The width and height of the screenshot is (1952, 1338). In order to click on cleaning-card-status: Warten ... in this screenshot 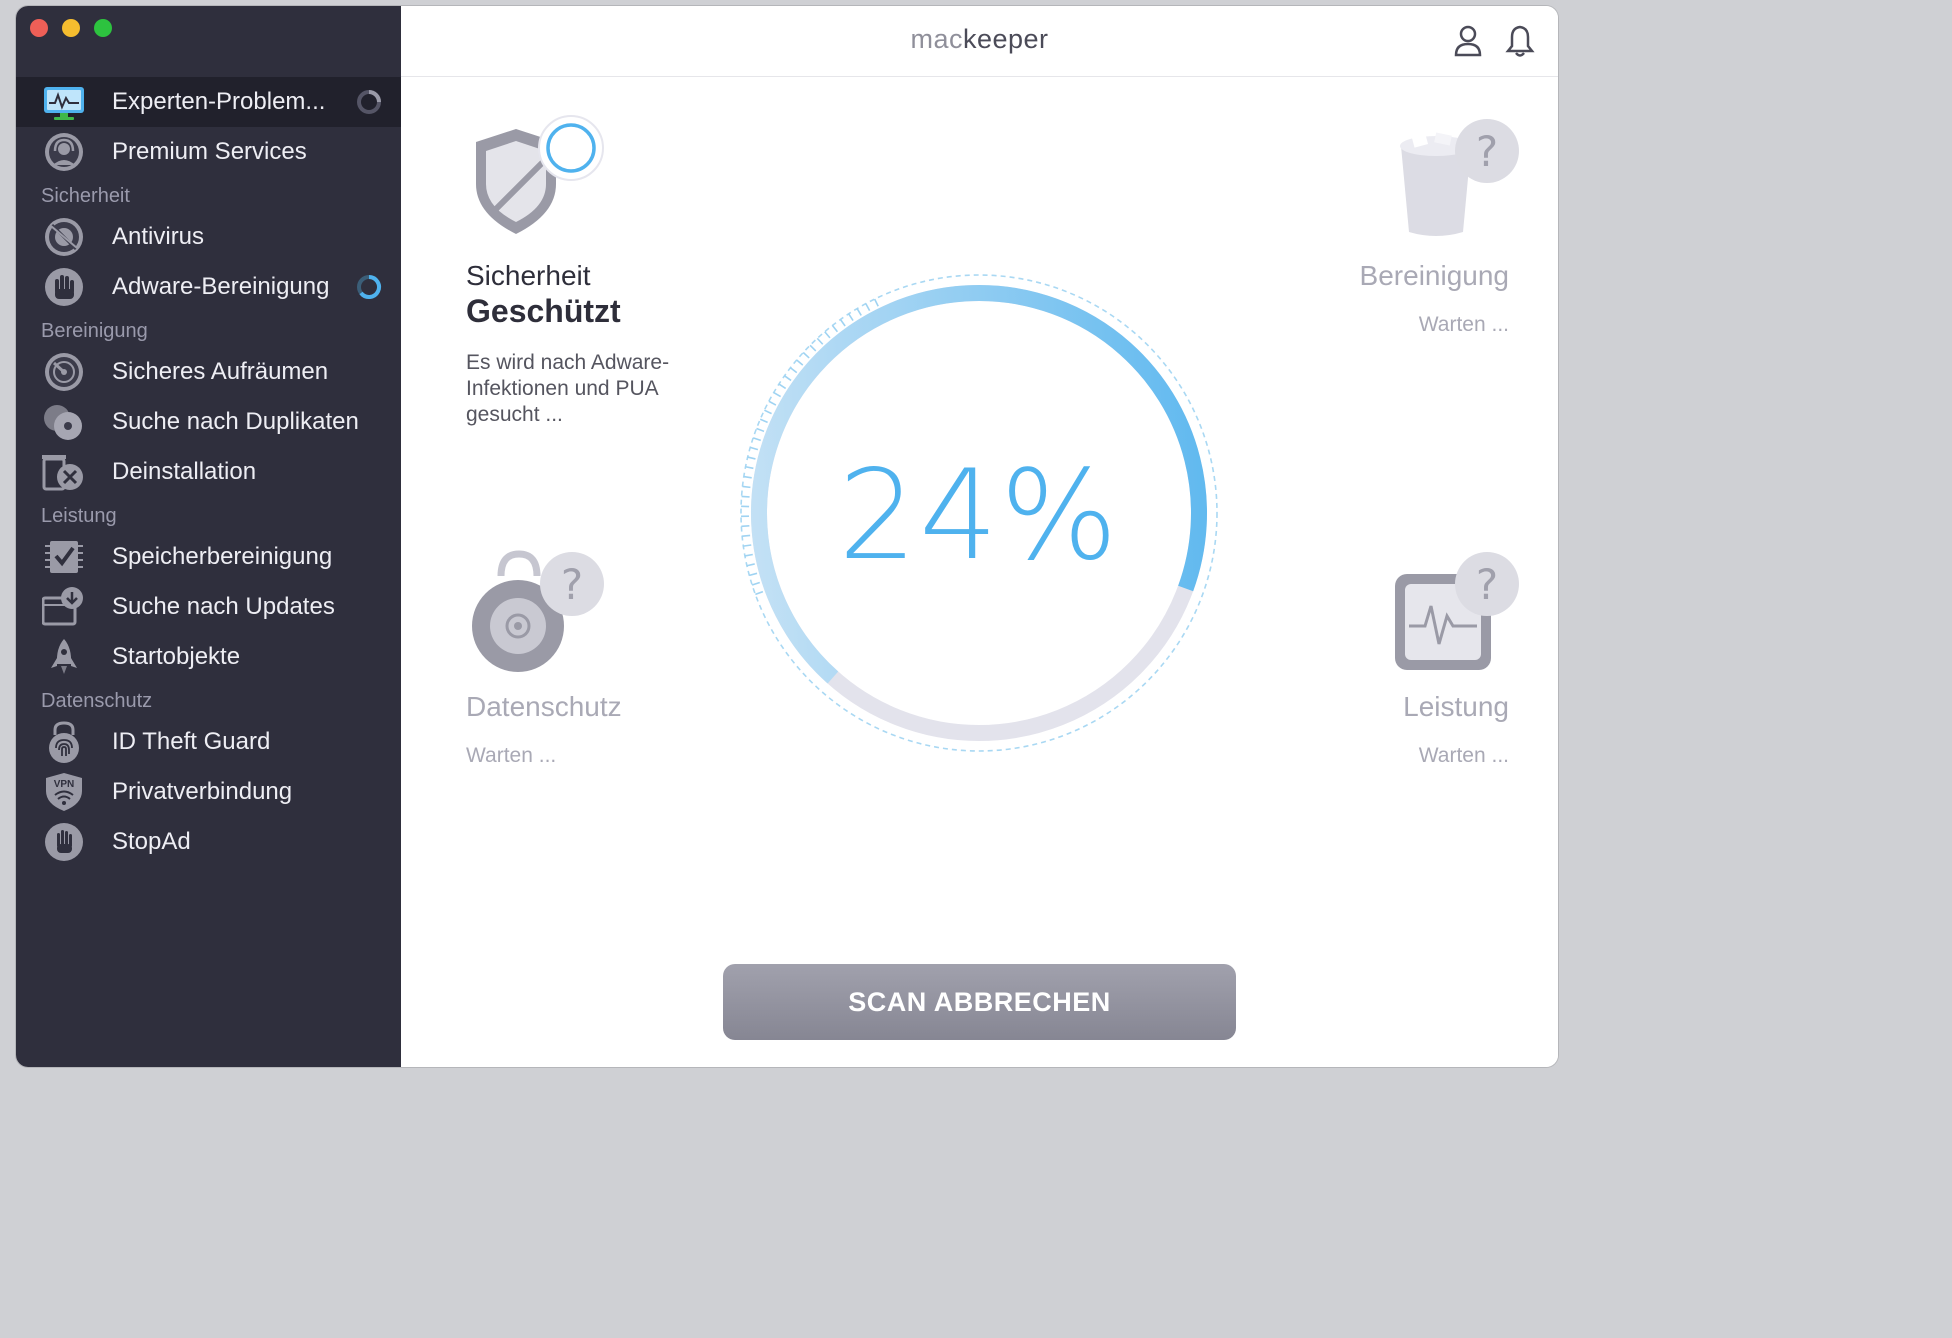, I will do `click(1463, 324)`.